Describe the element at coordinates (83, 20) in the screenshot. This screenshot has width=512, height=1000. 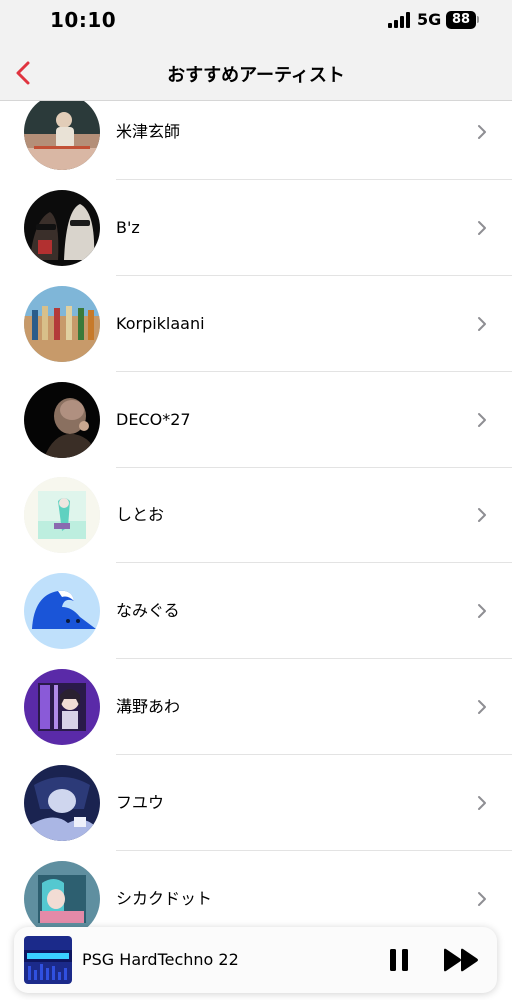
I see `status-time: 10:10` at that location.